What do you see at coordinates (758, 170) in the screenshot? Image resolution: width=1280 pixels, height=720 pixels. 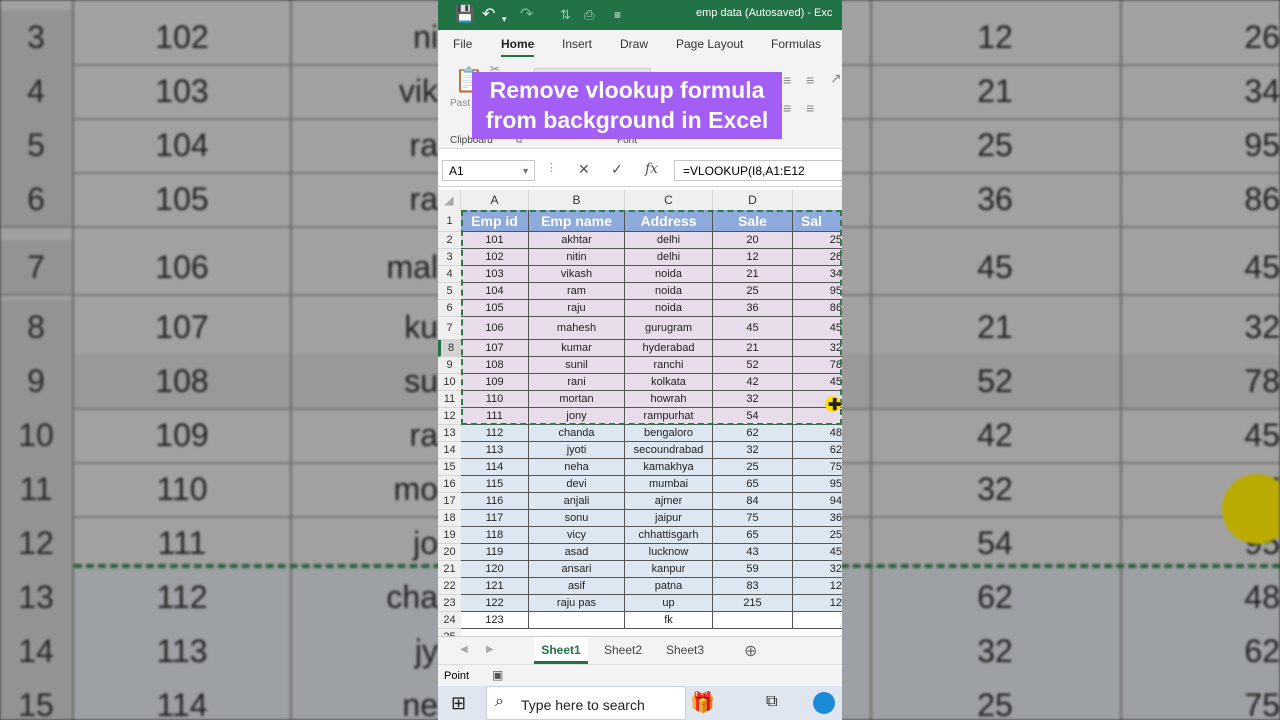 I see `formula-input: =VLOOKUP(I8,A1:E12` at bounding box center [758, 170].